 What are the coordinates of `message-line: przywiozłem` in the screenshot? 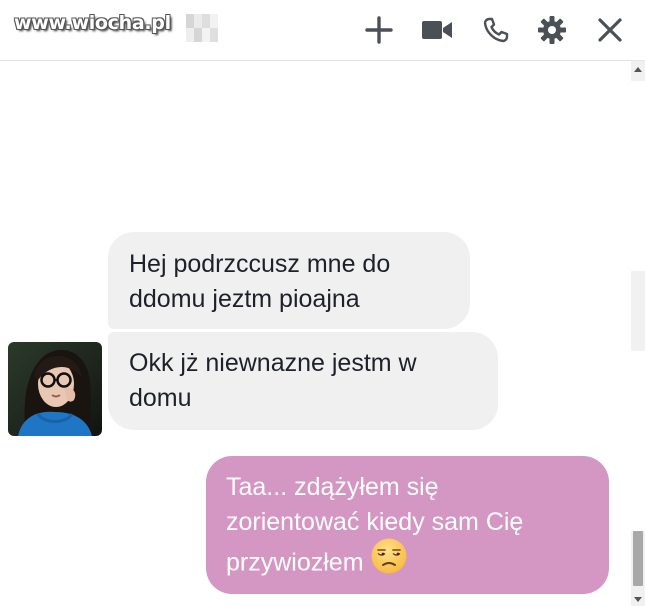 It's located at (295, 562).